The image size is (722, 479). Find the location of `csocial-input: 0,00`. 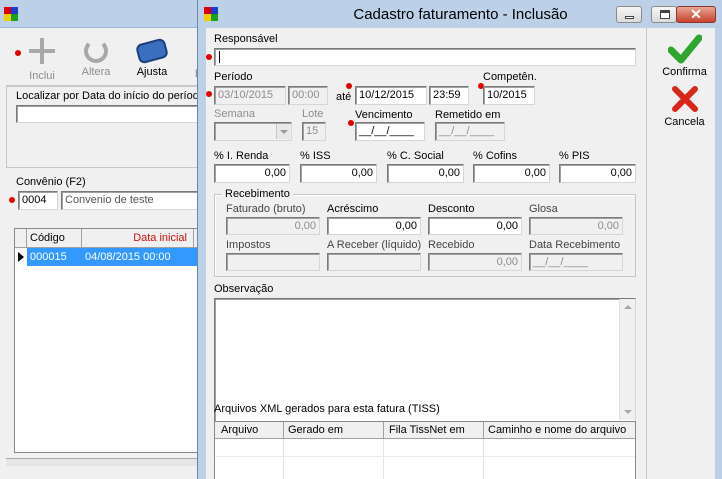

csocial-input: 0,00 is located at coordinates (425, 173).